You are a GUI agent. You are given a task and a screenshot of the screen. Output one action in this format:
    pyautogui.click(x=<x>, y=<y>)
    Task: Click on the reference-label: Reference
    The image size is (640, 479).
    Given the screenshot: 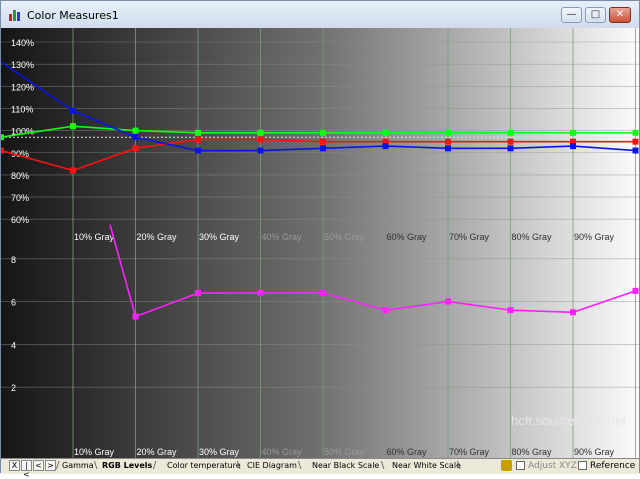 What is the action you would take?
    pyautogui.click(x=613, y=466)
    